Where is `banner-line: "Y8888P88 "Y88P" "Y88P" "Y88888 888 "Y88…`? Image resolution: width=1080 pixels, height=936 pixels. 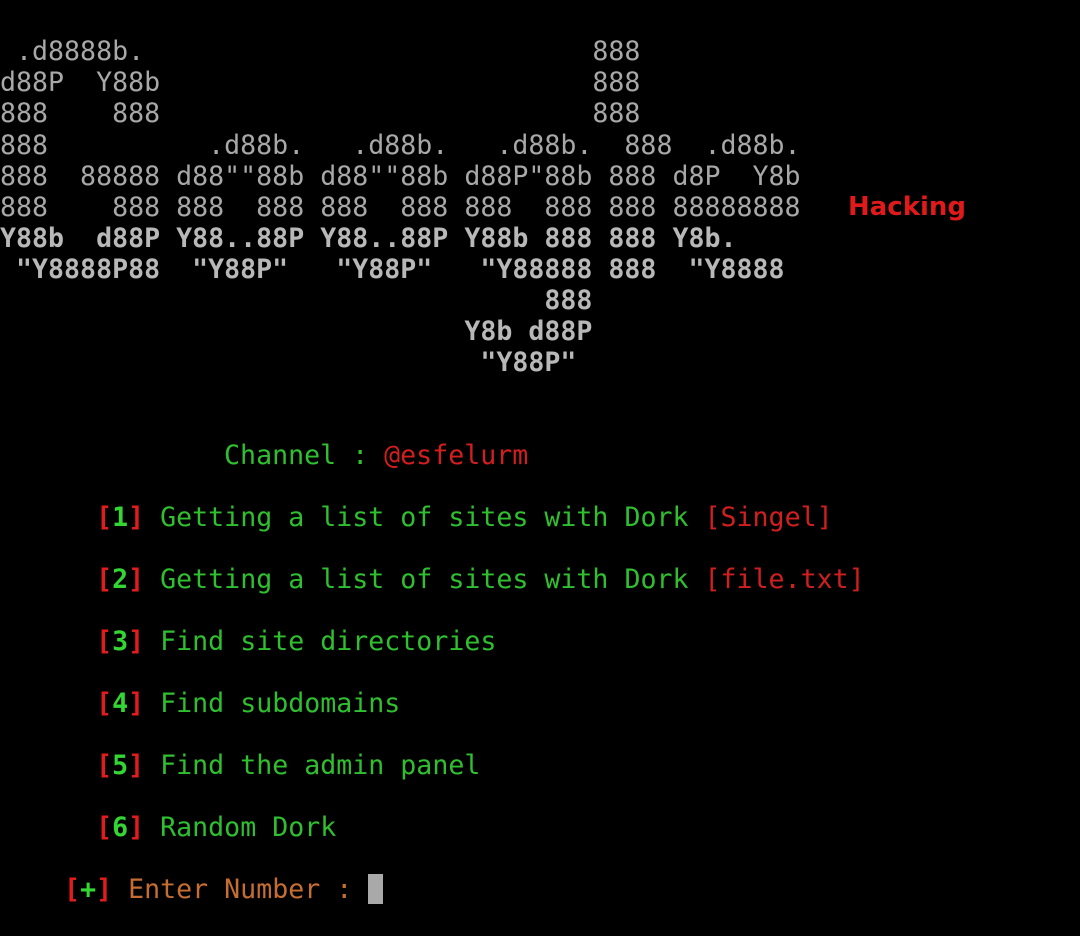 banner-line: "Y8888P88 "Y88P" "Y88P" "Y88888 888 "Y88… is located at coordinates (392, 269).